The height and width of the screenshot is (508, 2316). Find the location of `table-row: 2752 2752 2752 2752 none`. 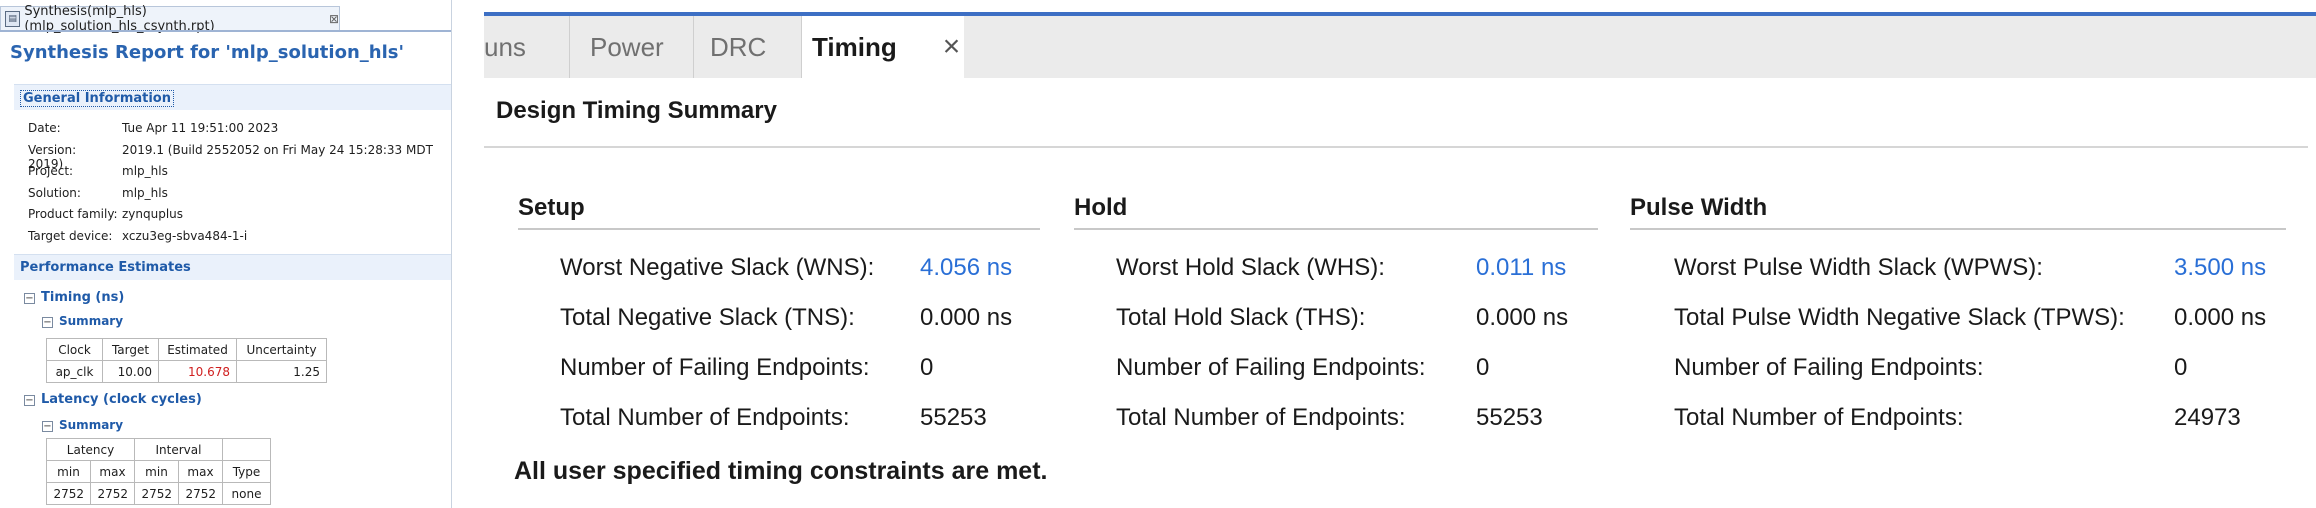

table-row: 2752 2752 2752 2752 none is located at coordinates (158, 493).